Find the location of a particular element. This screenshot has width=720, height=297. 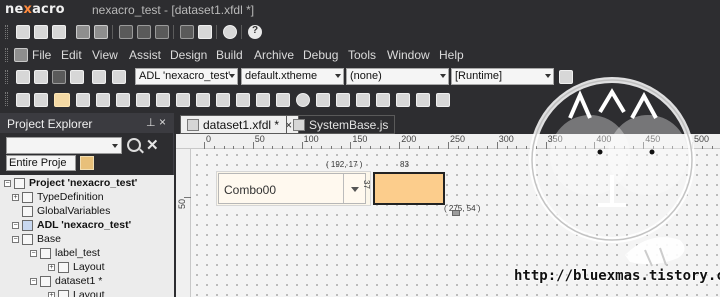

watermark-url: http://bluexmas.tistory.com/ is located at coordinates (617, 276).